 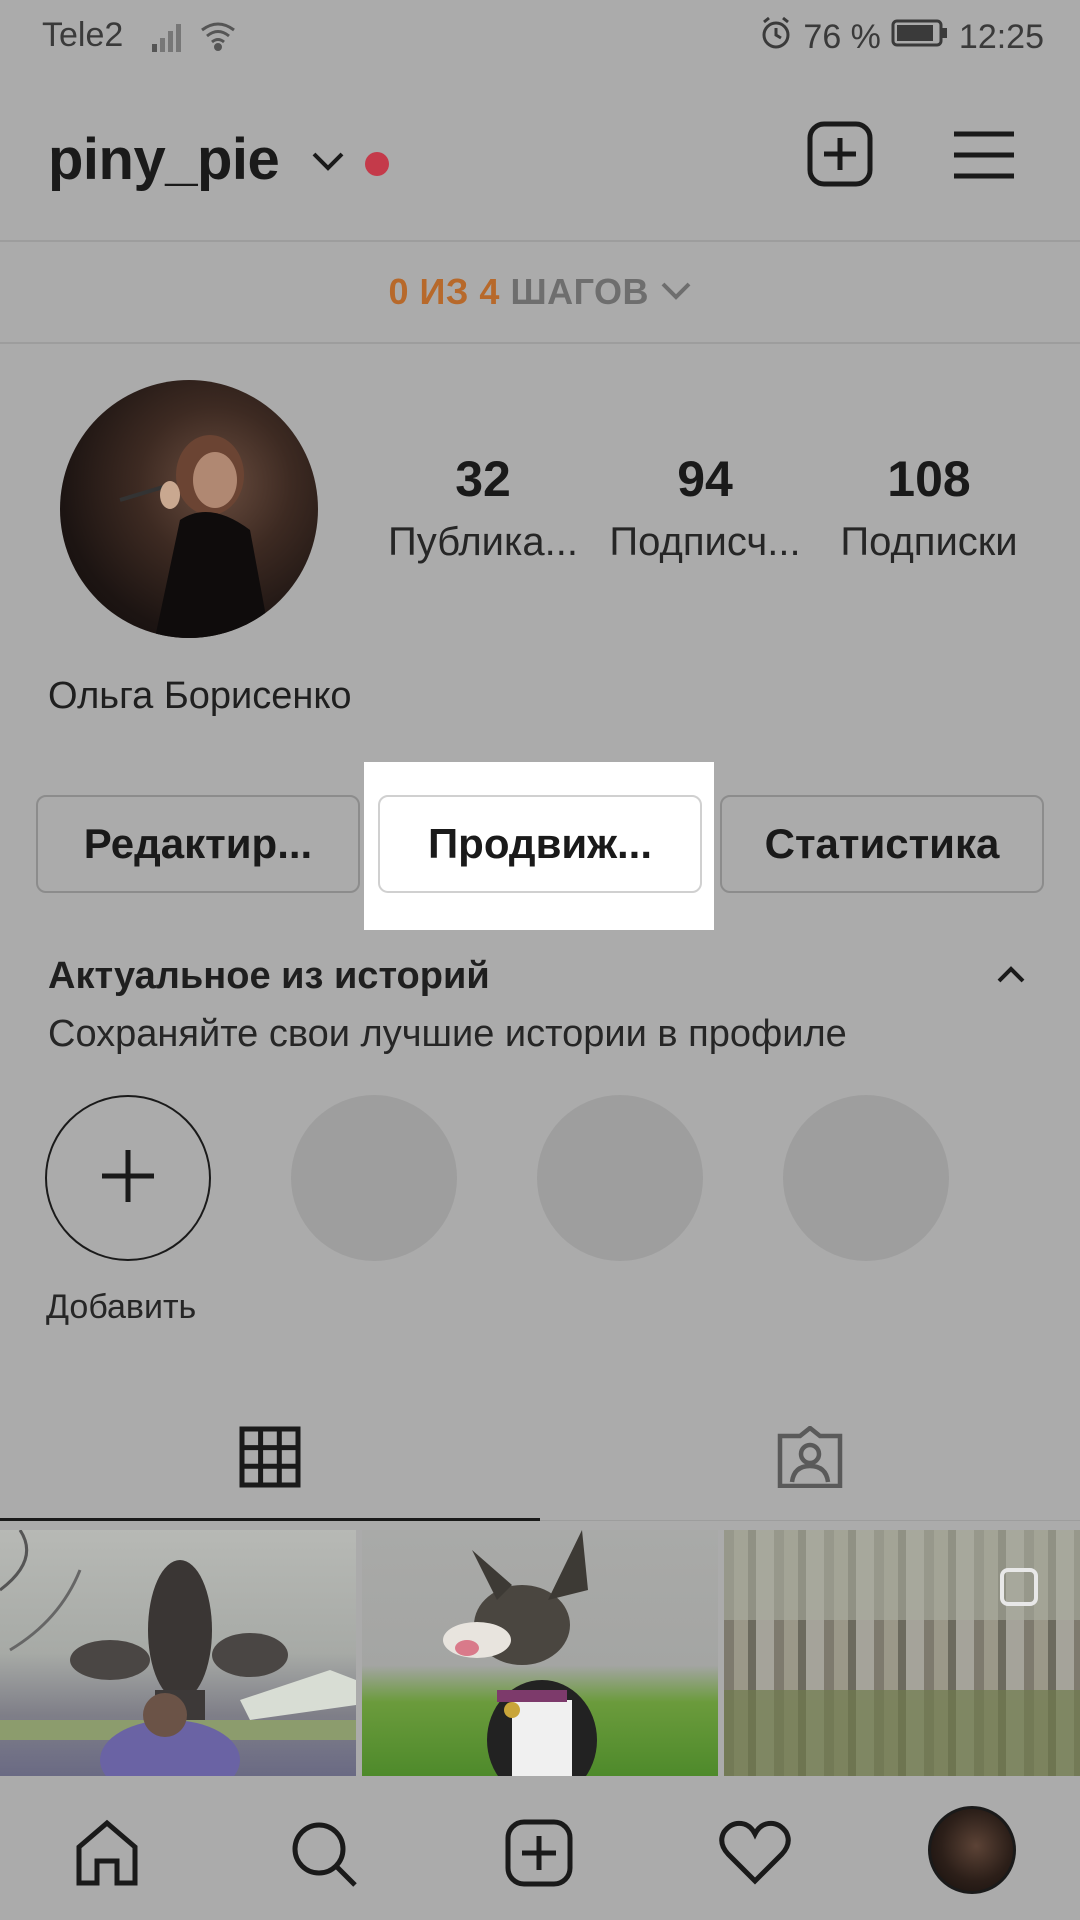 What do you see at coordinates (107, 1853) in the screenshot?
I see `home-icon` at bounding box center [107, 1853].